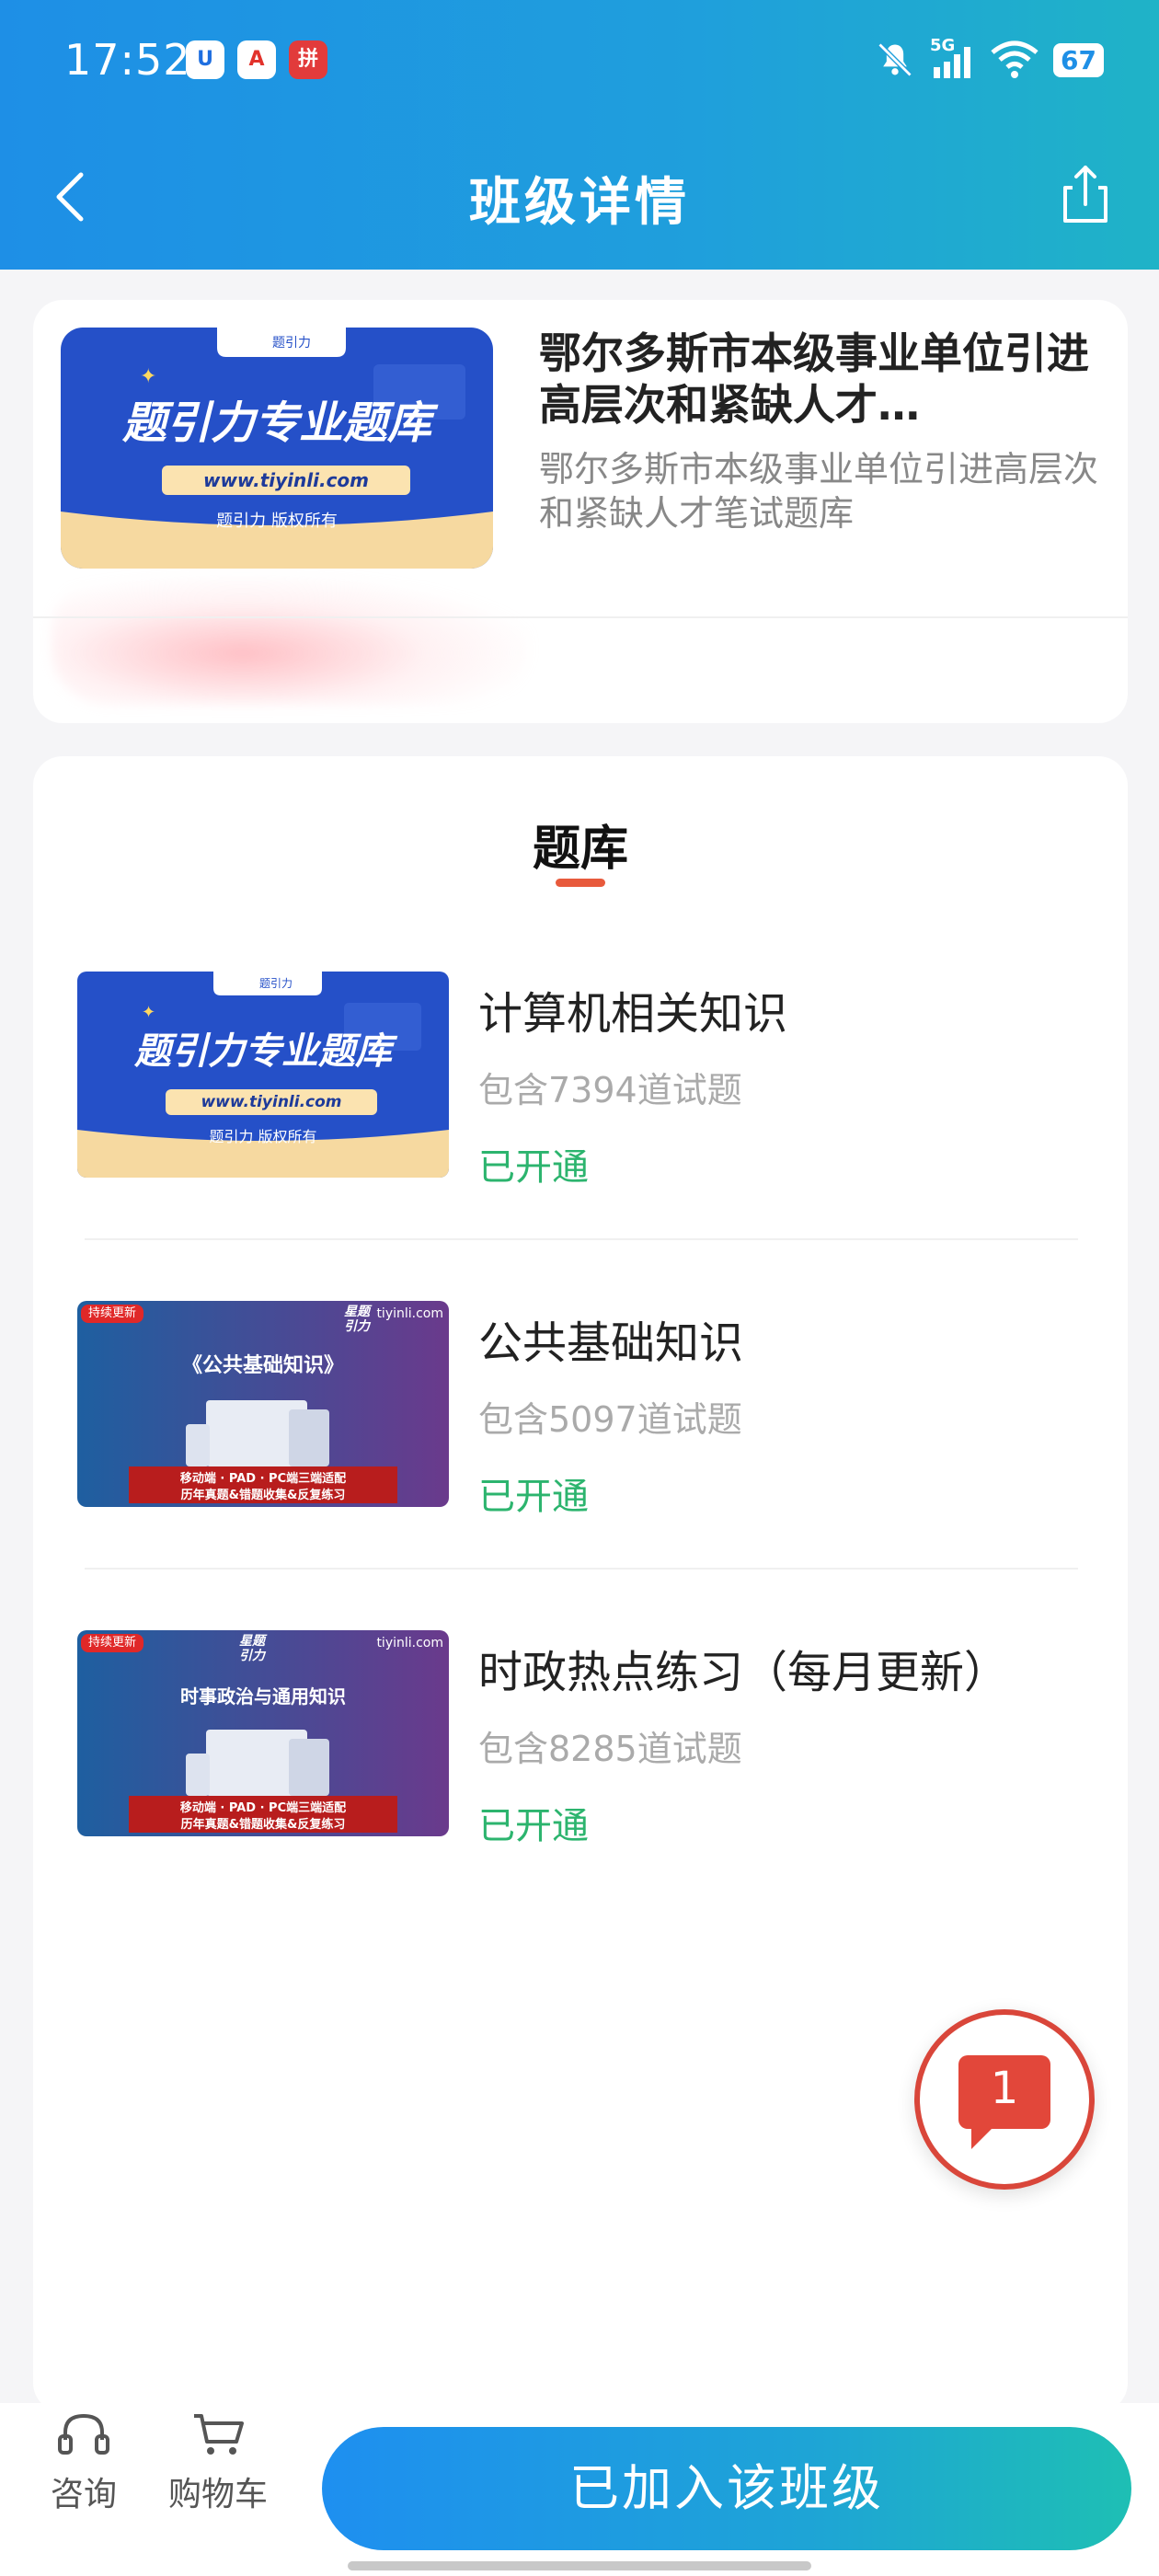  I want to click on bank-question-count: 包含8285道试题, so click(610, 1749).